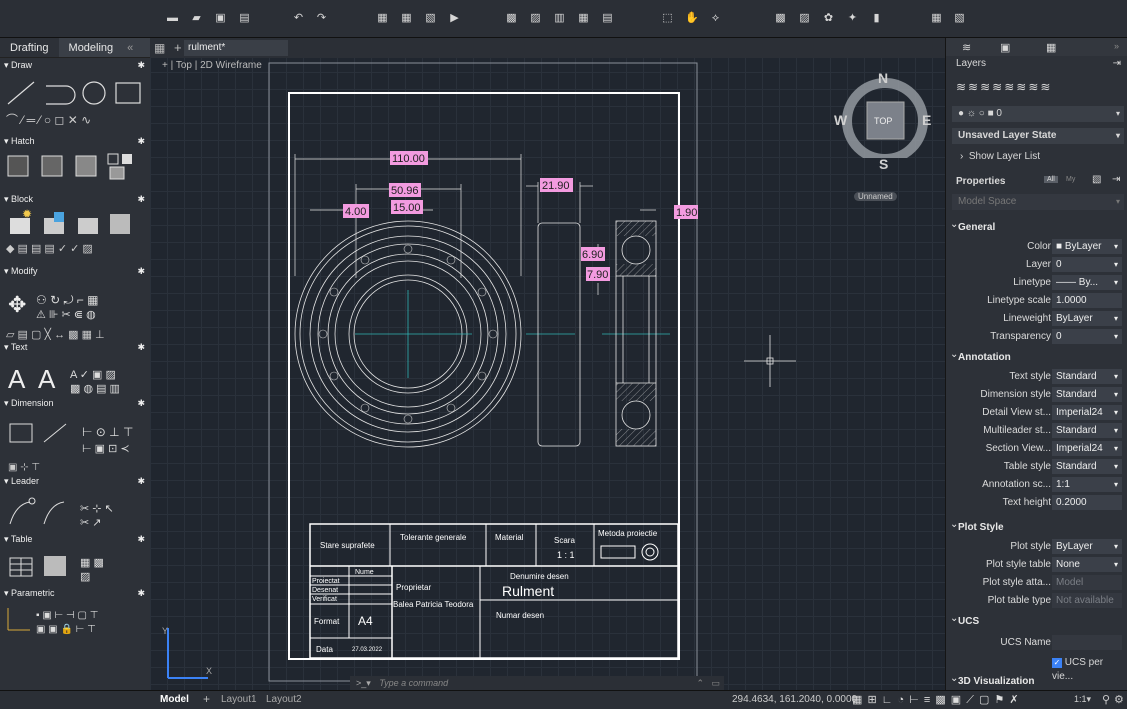 Image resolution: width=1127 pixels, height=709 pixels. Describe the element at coordinates (1119, 699) in the screenshot. I see `settings-icon: ⚙` at that location.